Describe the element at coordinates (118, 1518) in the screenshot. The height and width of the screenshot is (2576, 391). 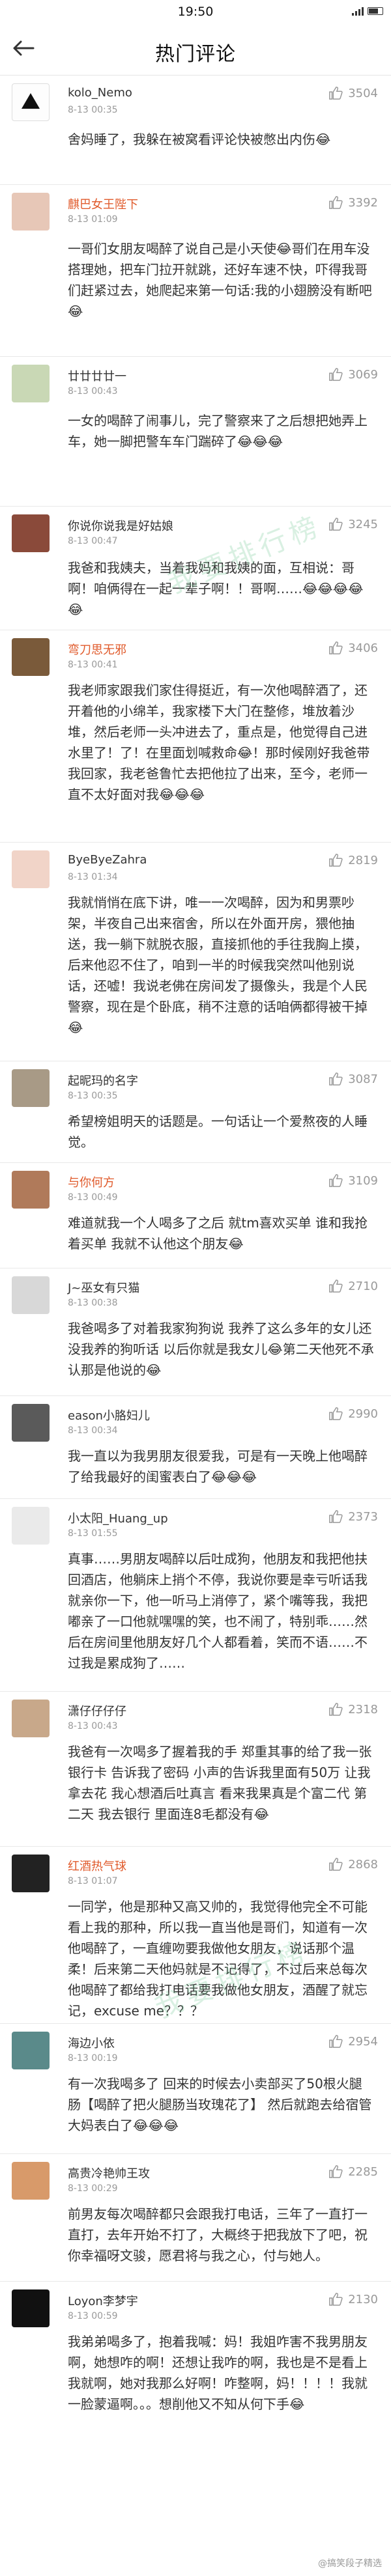
I see `comment-author: 小太阳_Huang_up` at that location.